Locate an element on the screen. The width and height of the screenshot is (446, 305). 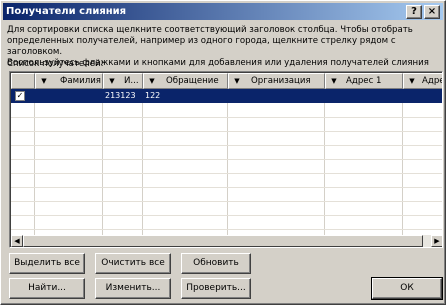
select-all-button: Выделить все is located at coordinates (47, 263).